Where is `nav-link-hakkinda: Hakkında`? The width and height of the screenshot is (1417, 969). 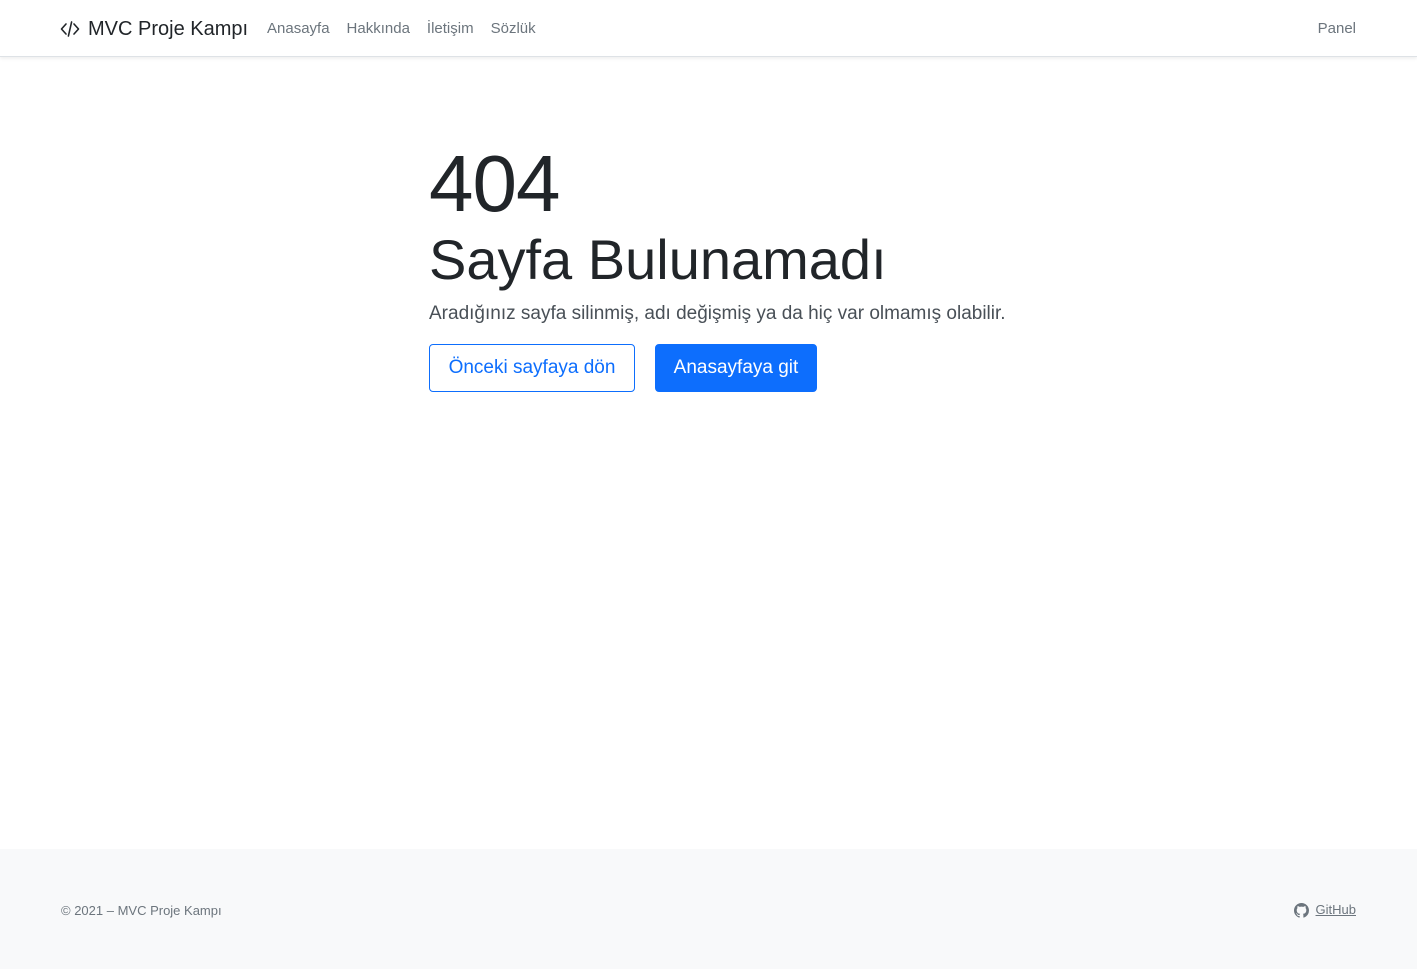
nav-link-hakkinda: Hakkında is located at coordinates (378, 29).